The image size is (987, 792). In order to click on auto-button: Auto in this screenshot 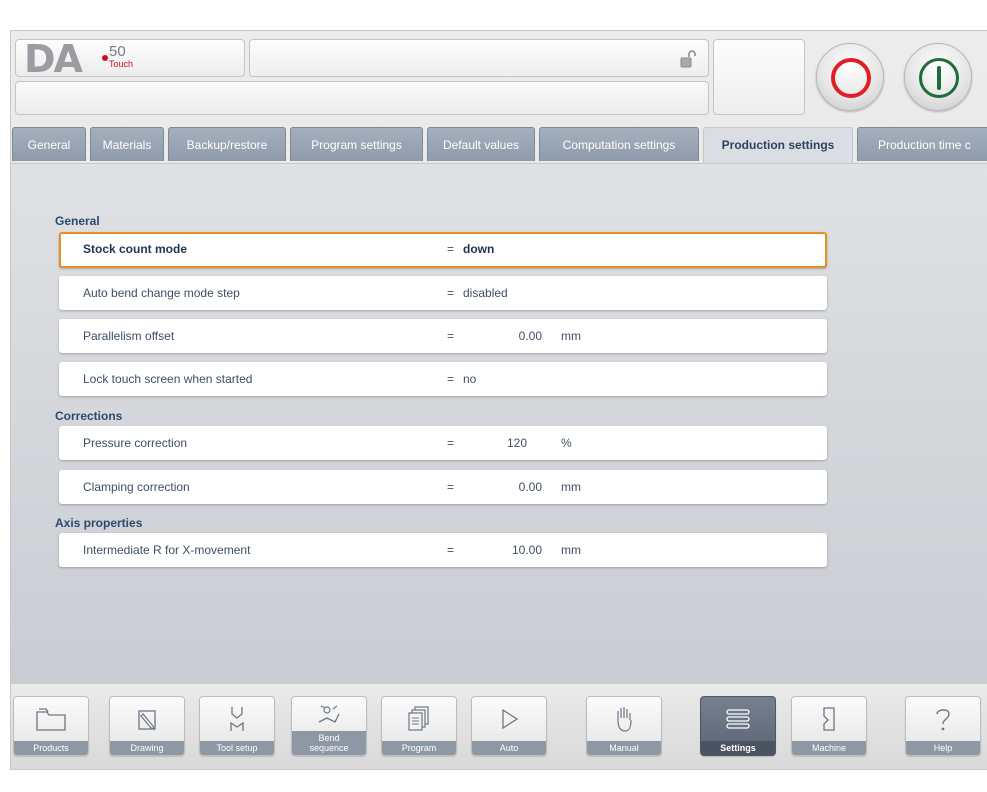, I will do `click(509, 726)`.